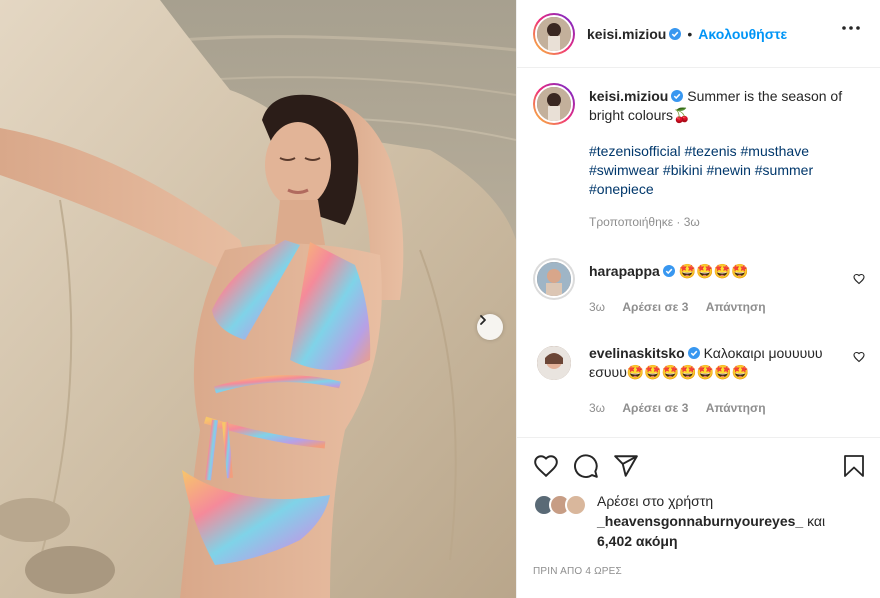 The image size is (880, 598). Describe the element at coordinates (655, 501) in the screenshot. I see `likes-prefix: Αρέσει στο χρήστη` at that location.